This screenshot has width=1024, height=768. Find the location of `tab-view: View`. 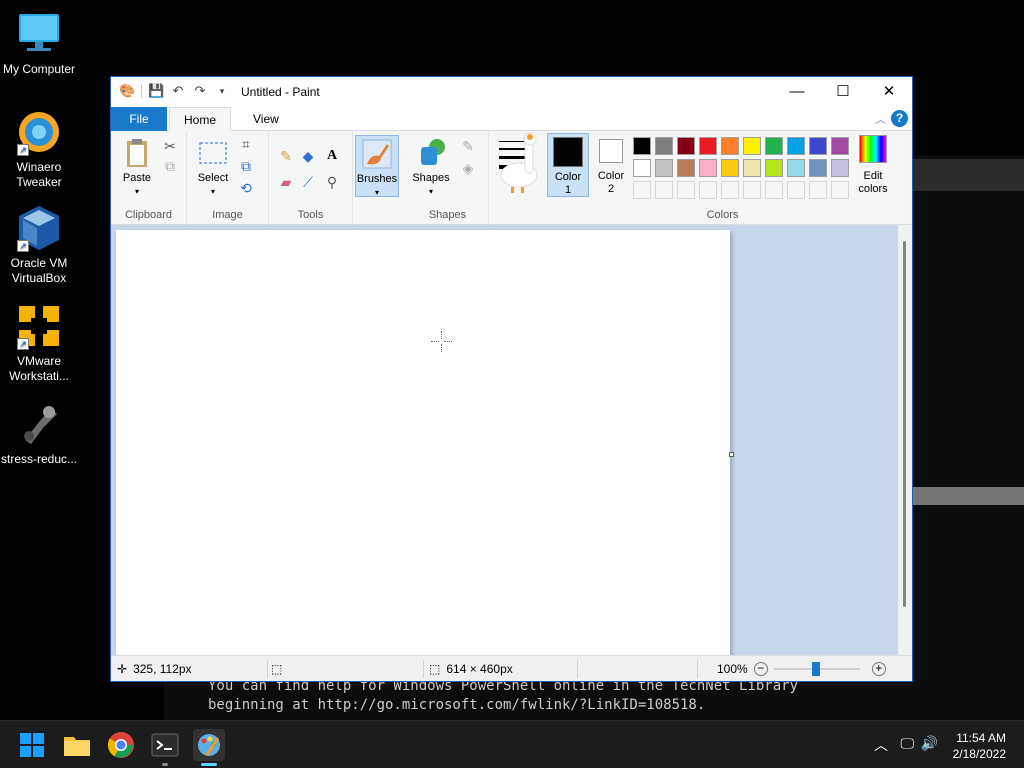

tab-view: View is located at coordinates (266, 119).